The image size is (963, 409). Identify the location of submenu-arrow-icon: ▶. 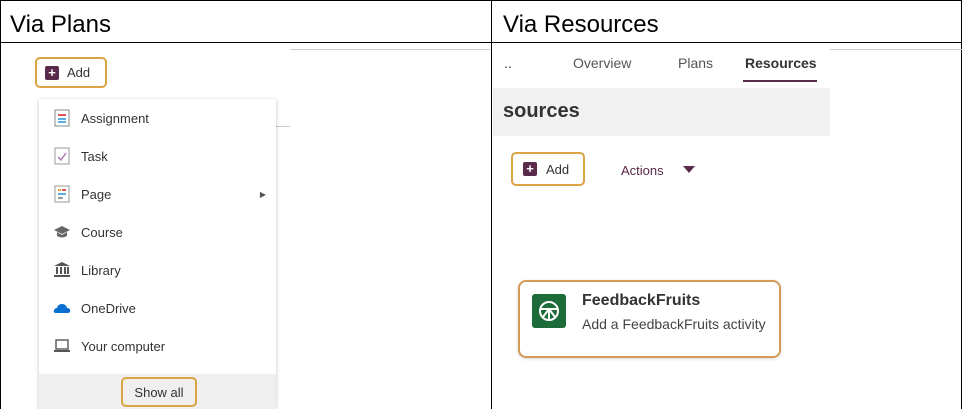
(262, 194).